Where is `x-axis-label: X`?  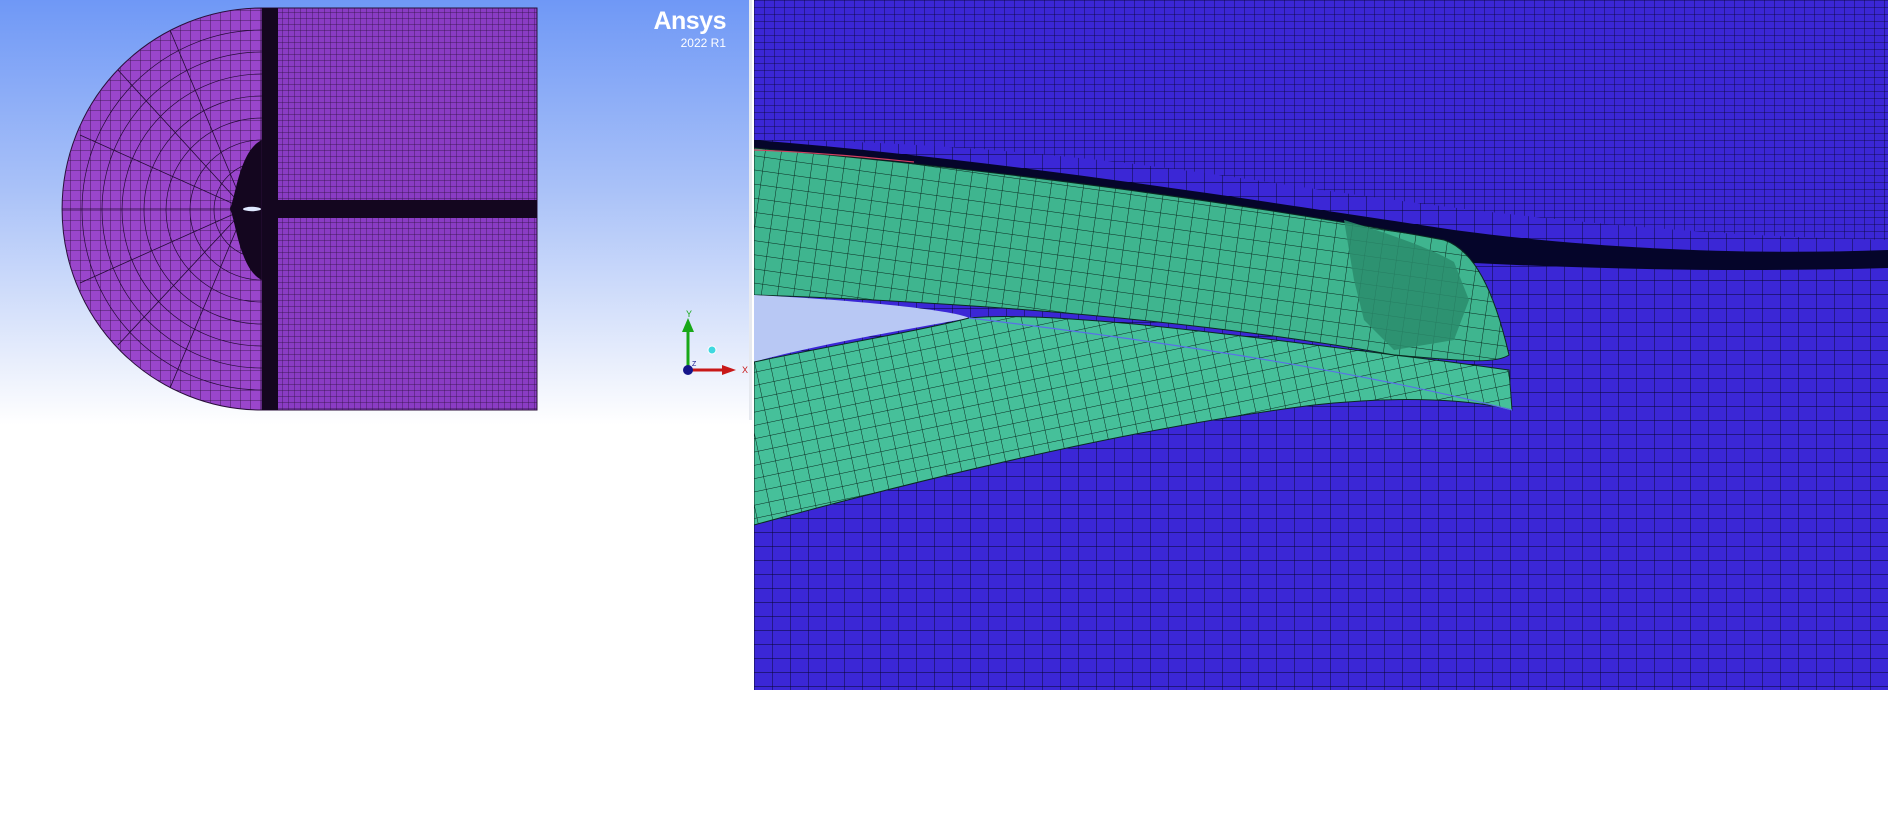
x-axis-label: X is located at coordinates (745, 370).